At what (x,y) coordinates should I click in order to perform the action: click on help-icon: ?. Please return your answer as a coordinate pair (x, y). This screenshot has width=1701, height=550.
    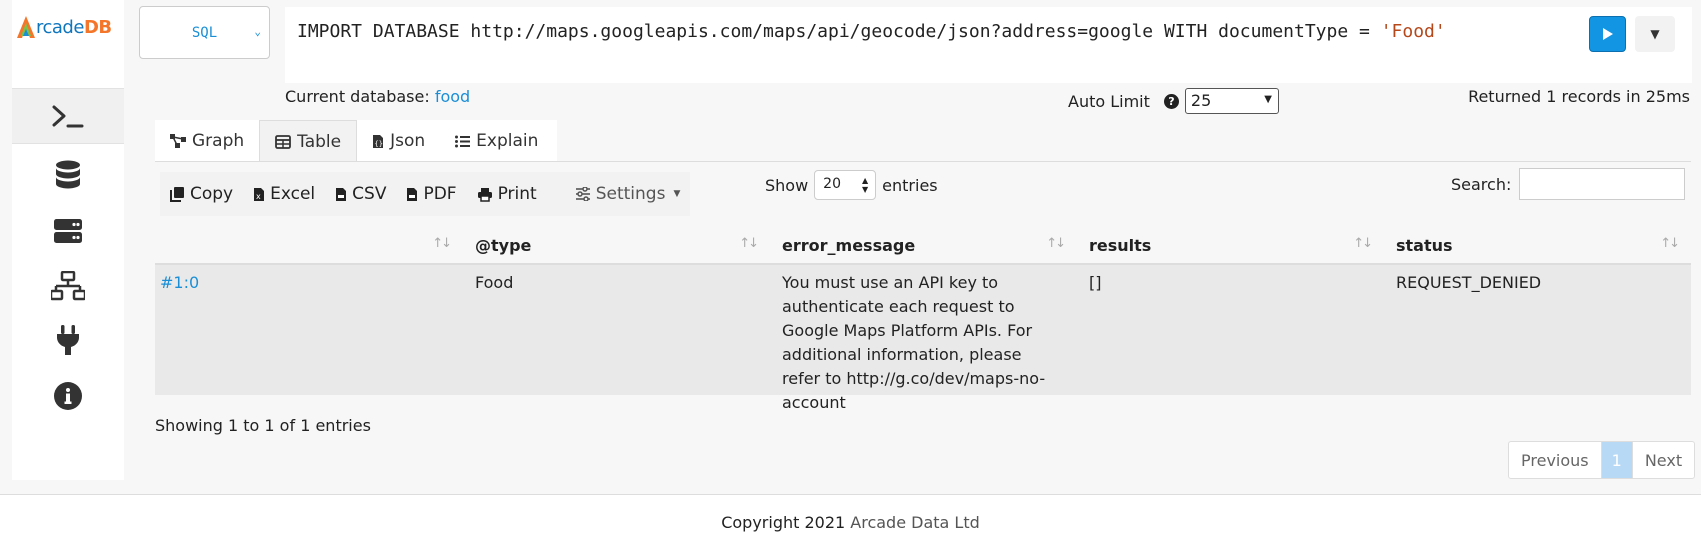
    Looking at the image, I should click on (1171, 101).